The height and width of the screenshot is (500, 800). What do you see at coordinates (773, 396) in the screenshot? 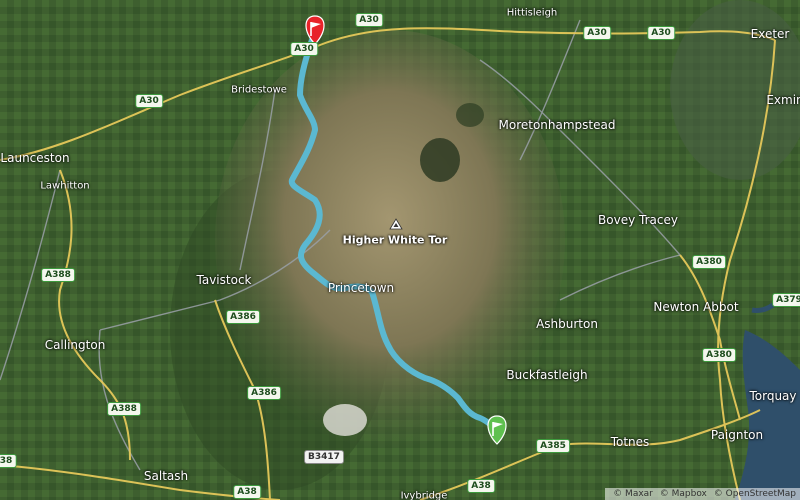
I see `place-label-torquay: Torquay` at bounding box center [773, 396].